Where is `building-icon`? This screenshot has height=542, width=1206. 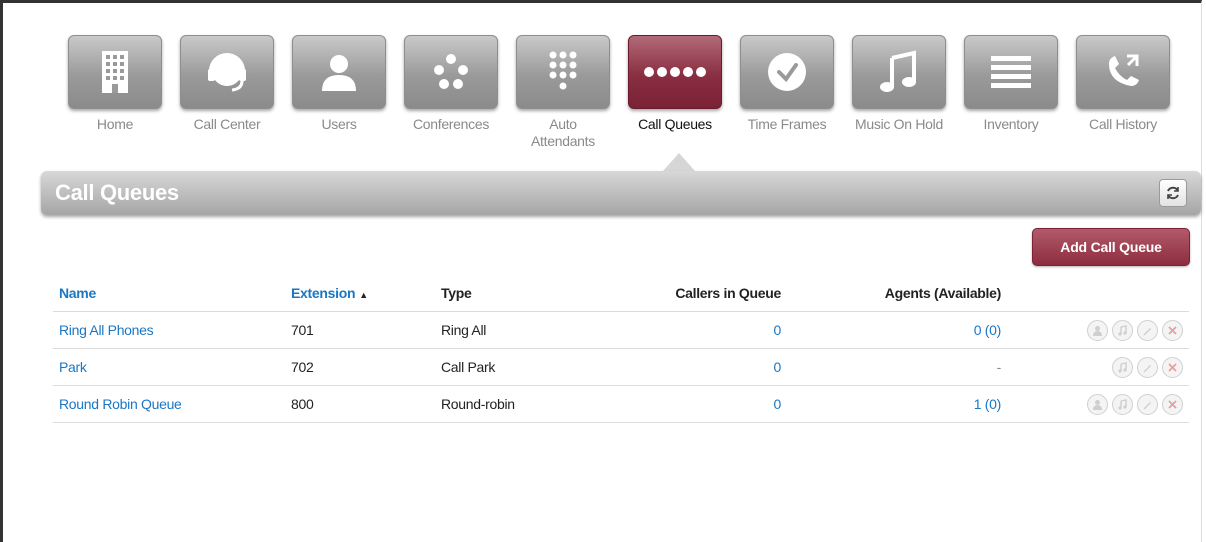 building-icon is located at coordinates (115, 72).